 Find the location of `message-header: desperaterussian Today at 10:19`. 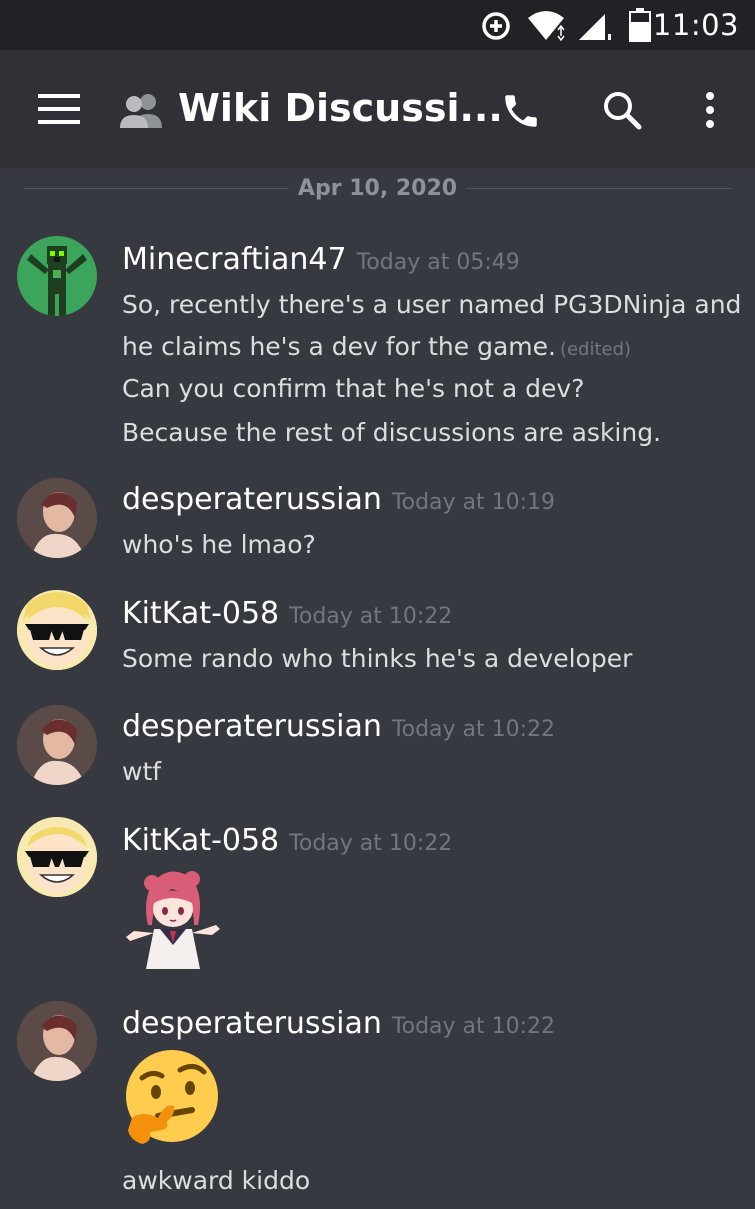

message-header: desperaterussian Today at 10:19 is located at coordinates (338, 499).